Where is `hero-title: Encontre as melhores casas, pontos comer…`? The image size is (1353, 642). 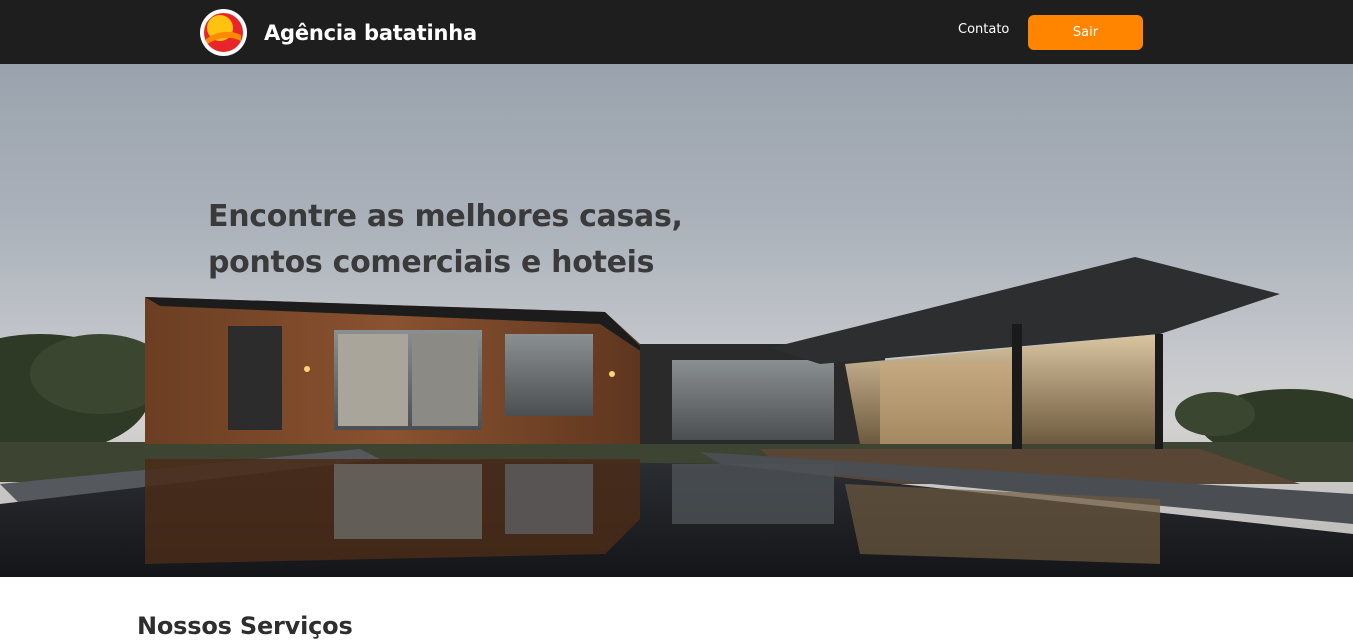
hero-title: Encontre as melhores casas, pontos comer… is located at coordinates (508, 240).